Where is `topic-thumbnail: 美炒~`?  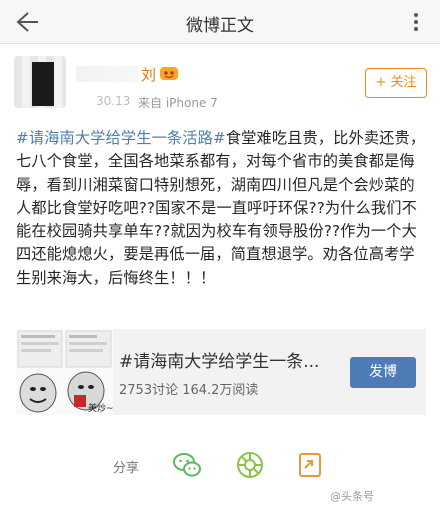 topic-thumbnail: 美炒~ is located at coordinates (64, 372).